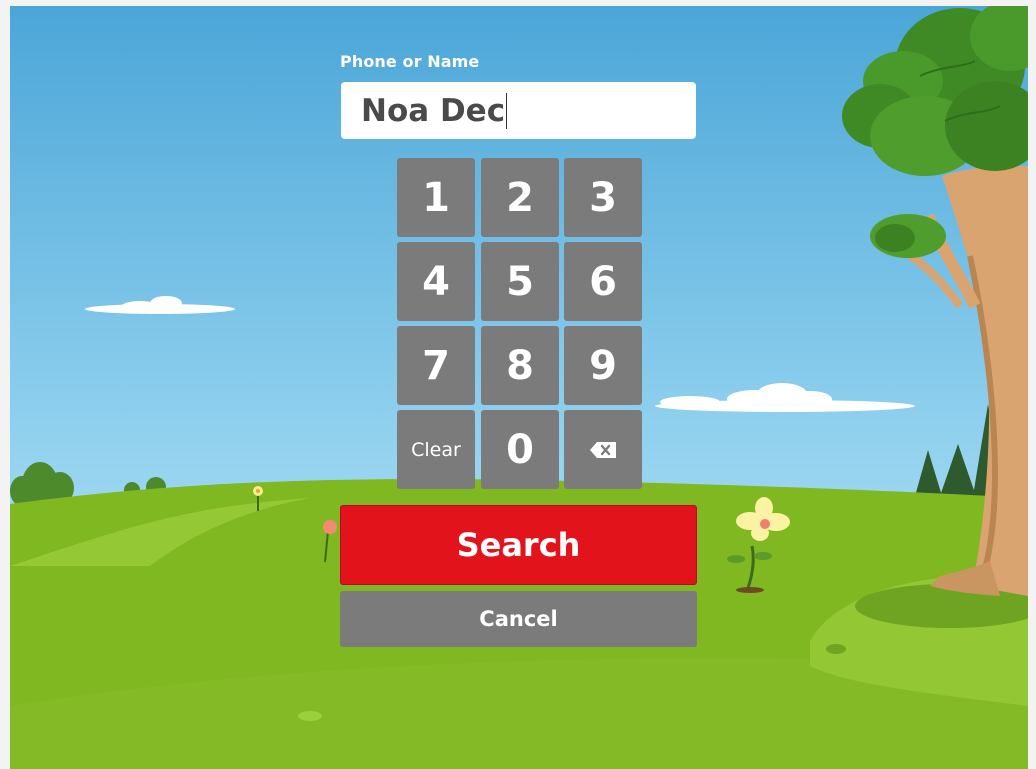  Describe the element at coordinates (603, 281) in the screenshot. I see `key-6: 6` at that location.